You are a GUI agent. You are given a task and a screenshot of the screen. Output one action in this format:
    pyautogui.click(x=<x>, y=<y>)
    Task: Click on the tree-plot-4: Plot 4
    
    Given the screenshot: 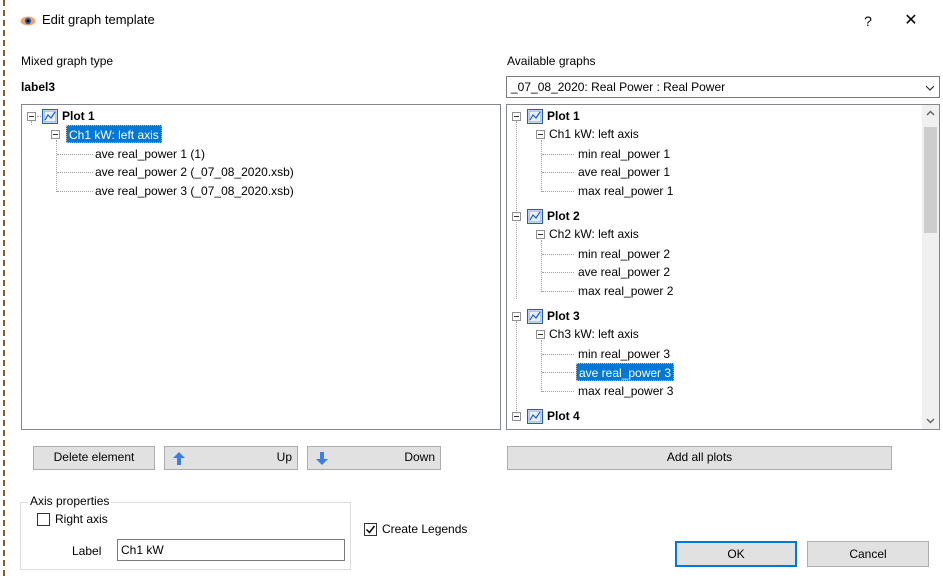 What is the action you would take?
    pyautogui.click(x=563, y=416)
    